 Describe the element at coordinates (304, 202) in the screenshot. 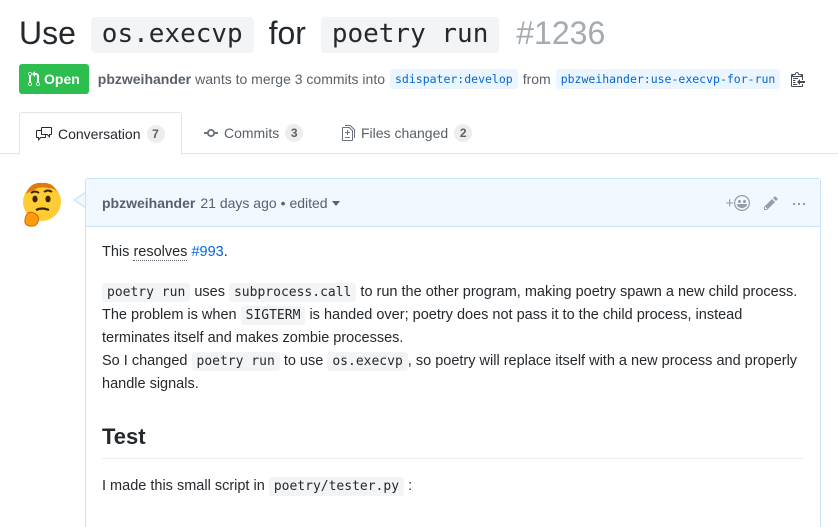

I see `edited-label: • edited` at that location.